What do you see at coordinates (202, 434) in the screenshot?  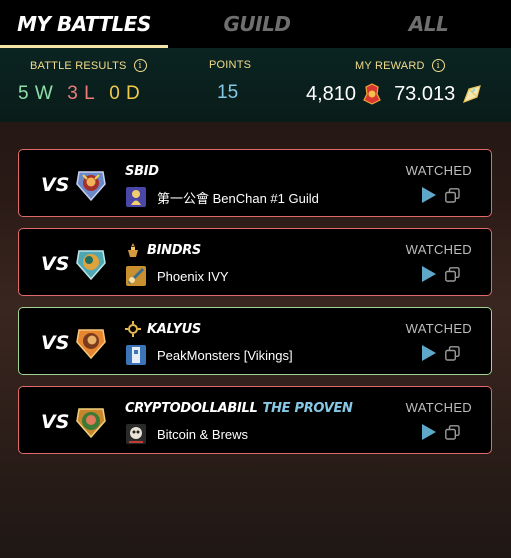 I see `guild-name: Bitcoin & Brews` at bounding box center [202, 434].